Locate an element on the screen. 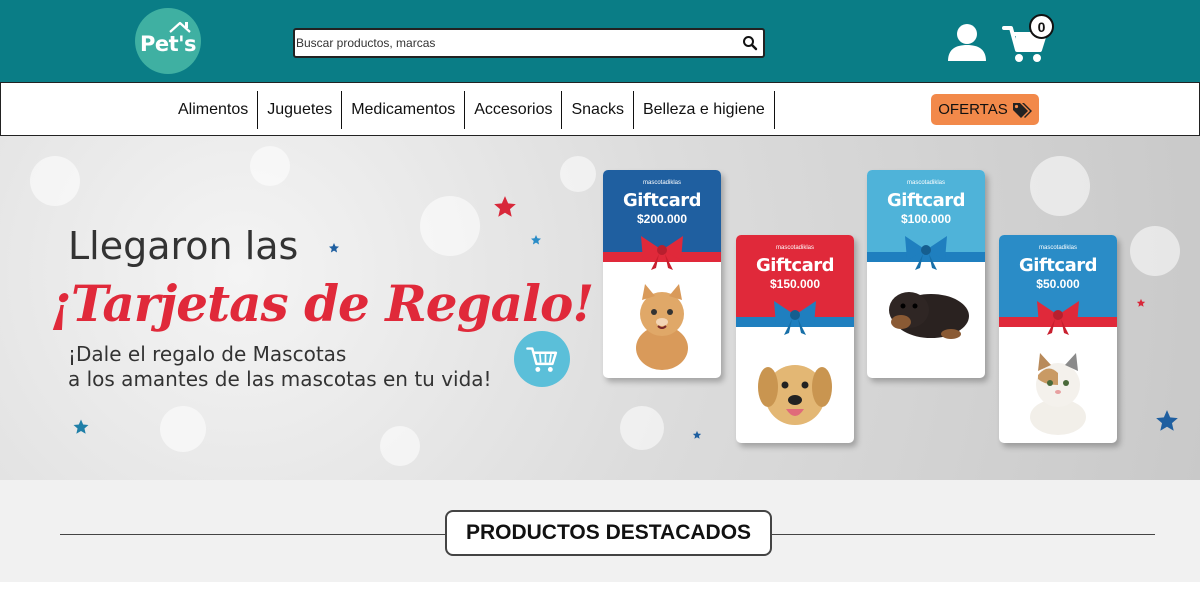 The image size is (1200, 590). card-amount: $150.000 is located at coordinates (795, 284).